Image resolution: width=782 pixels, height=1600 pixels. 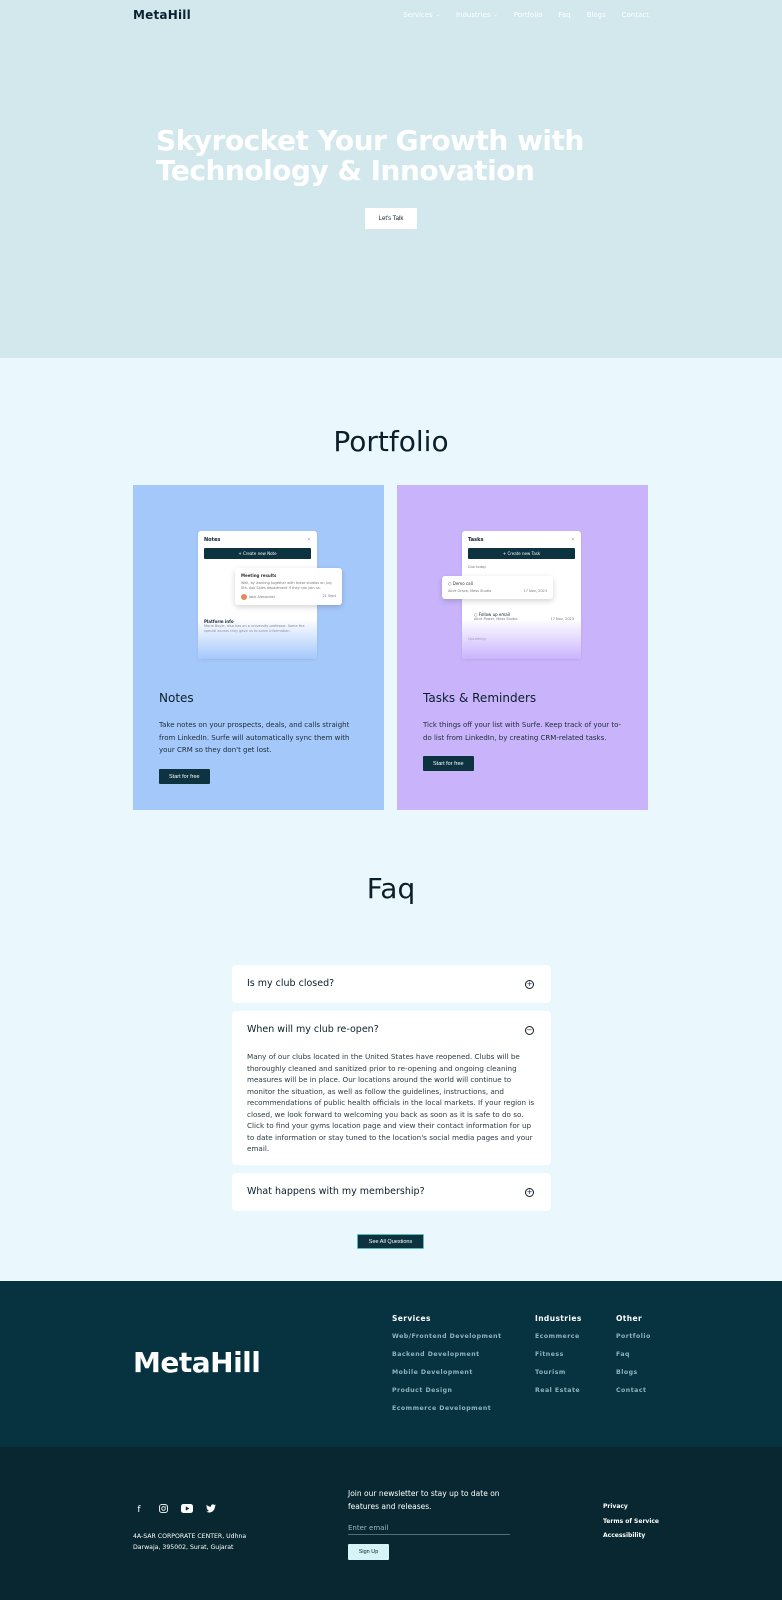 I want to click on task-meta: Alice Grace, Mess Studio 17 Nov, 2023, so click(x=497, y=591).